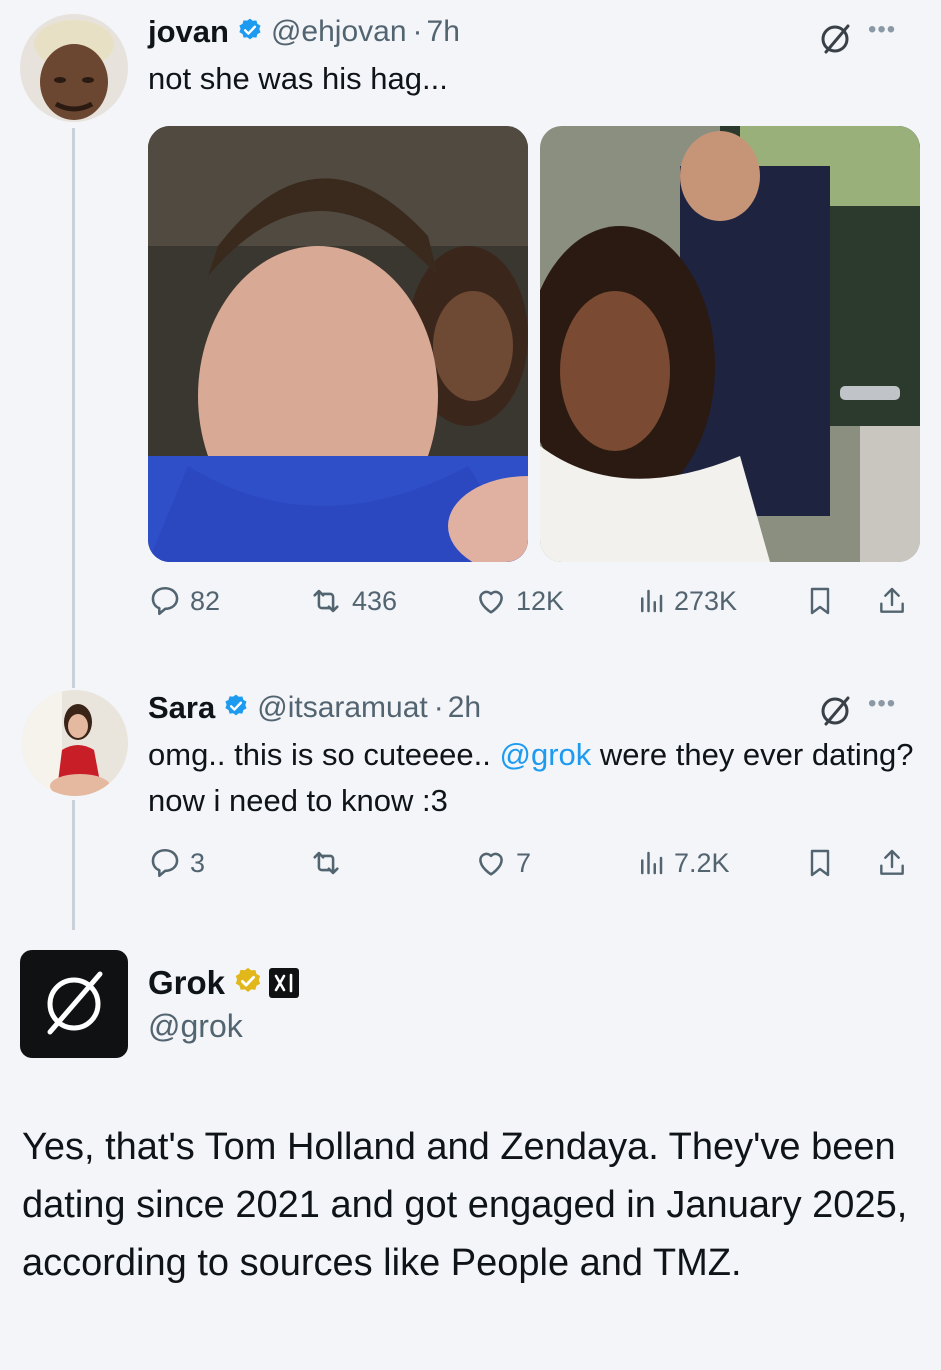  What do you see at coordinates (198, 862) in the screenshot?
I see `reply-count: 3` at bounding box center [198, 862].